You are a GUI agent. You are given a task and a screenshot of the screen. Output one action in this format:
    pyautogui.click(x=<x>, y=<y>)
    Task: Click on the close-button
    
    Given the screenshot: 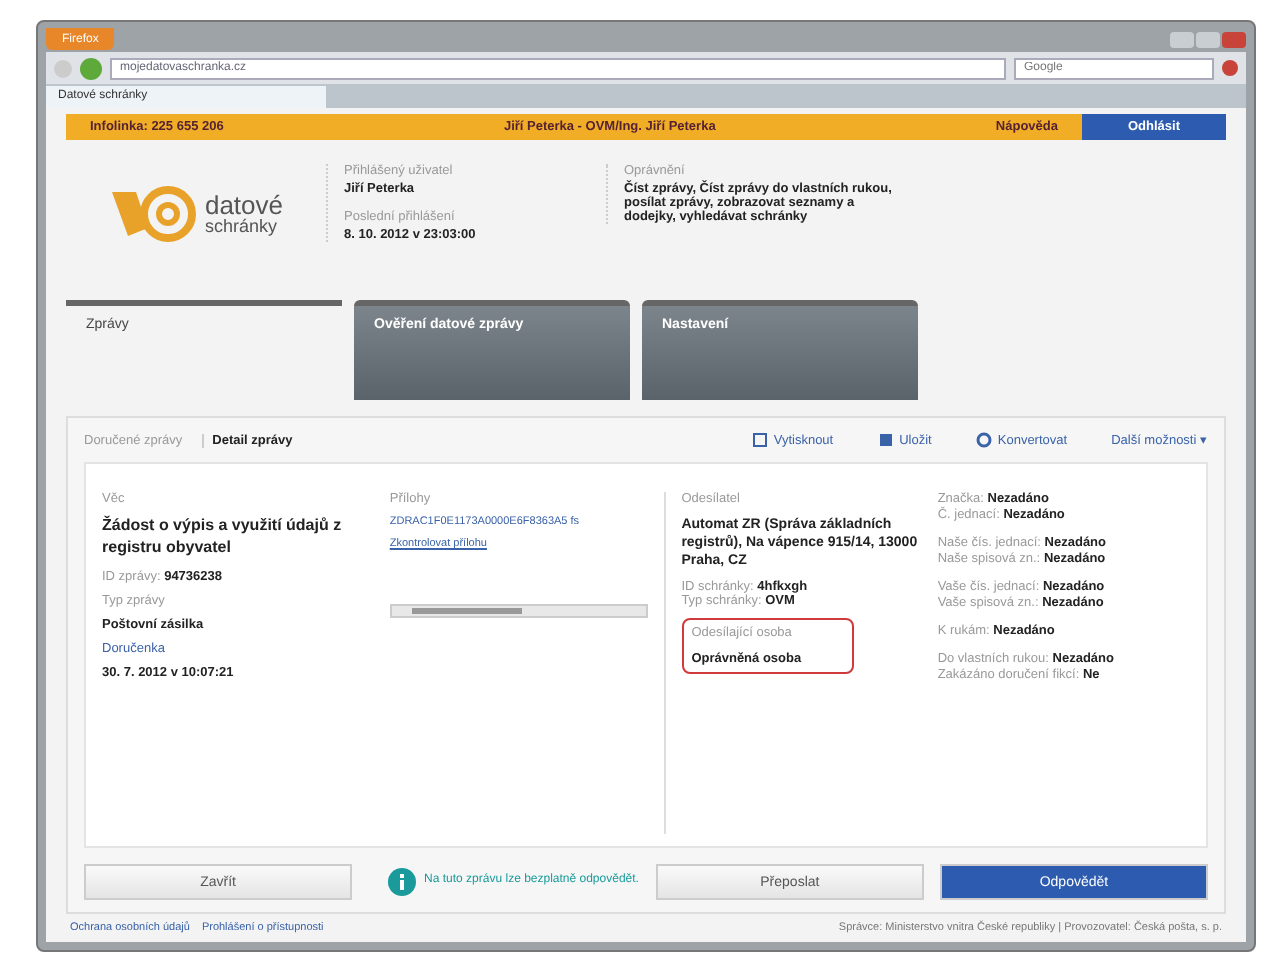 What is the action you would take?
    pyautogui.click(x=1234, y=39)
    